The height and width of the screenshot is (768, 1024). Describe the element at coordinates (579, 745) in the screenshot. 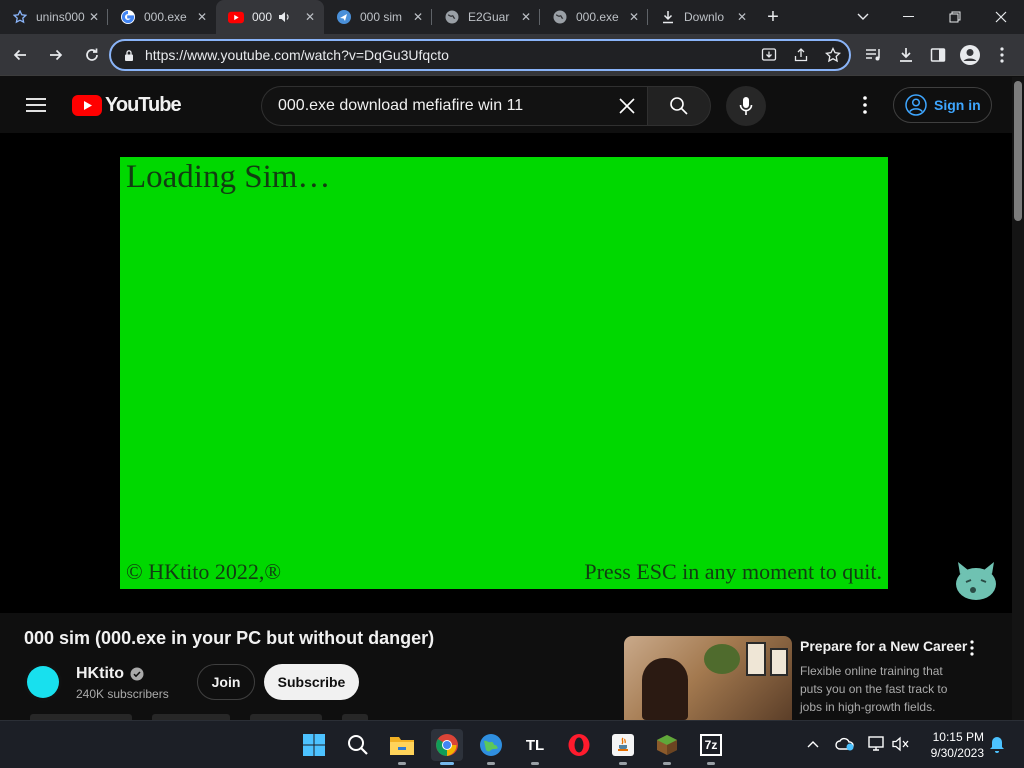

I see `opera-icon` at that location.